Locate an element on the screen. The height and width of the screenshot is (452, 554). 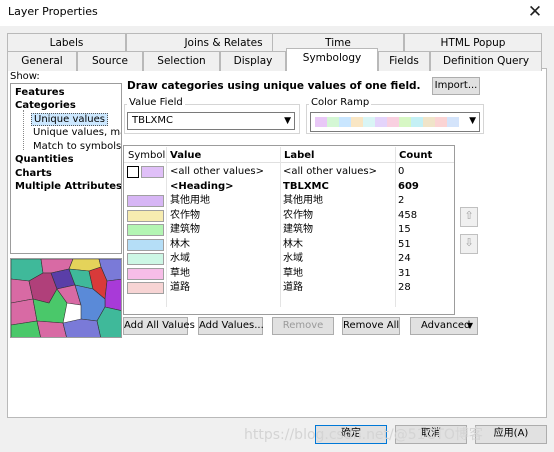
advanced-label: Advanced is located at coordinates (446, 325).